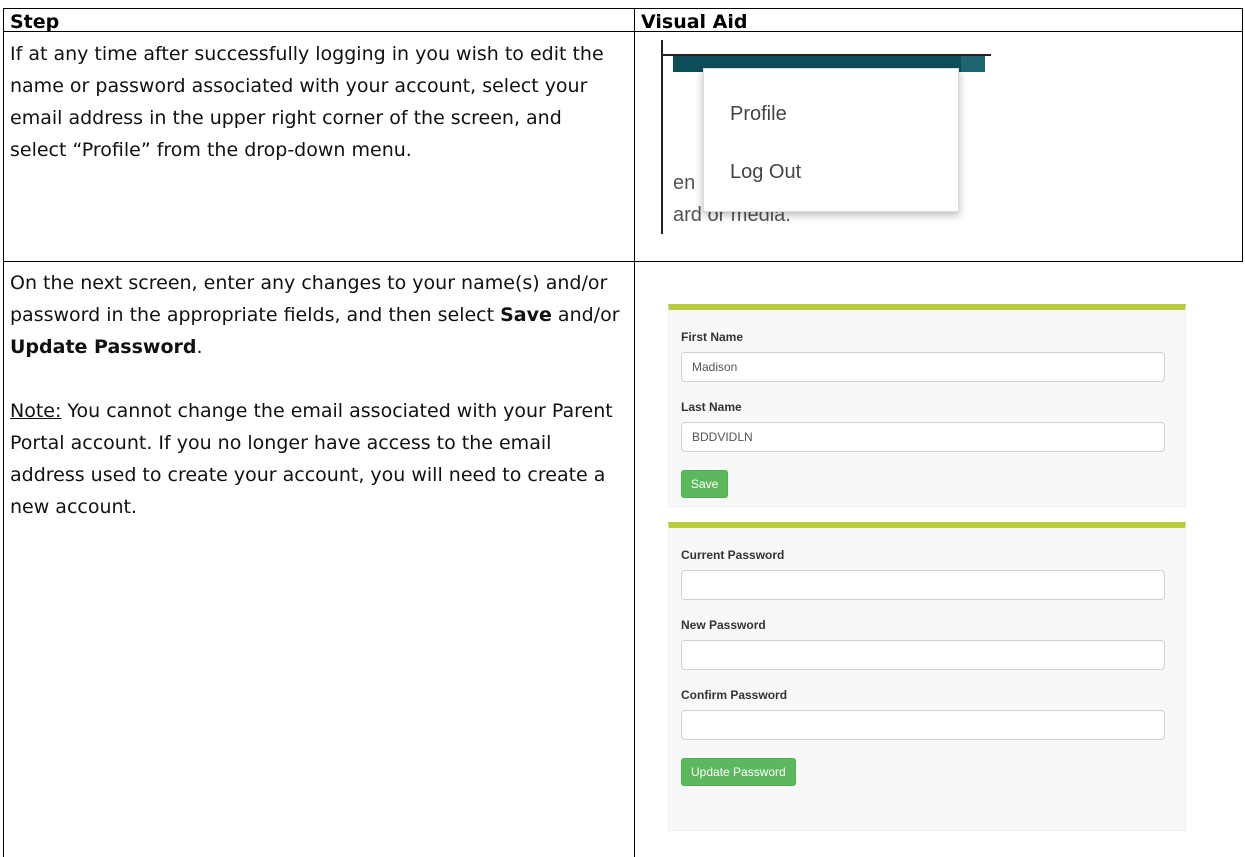  Describe the element at coordinates (662, 137) in the screenshot. I see `screenshot-crop-line` at that location.